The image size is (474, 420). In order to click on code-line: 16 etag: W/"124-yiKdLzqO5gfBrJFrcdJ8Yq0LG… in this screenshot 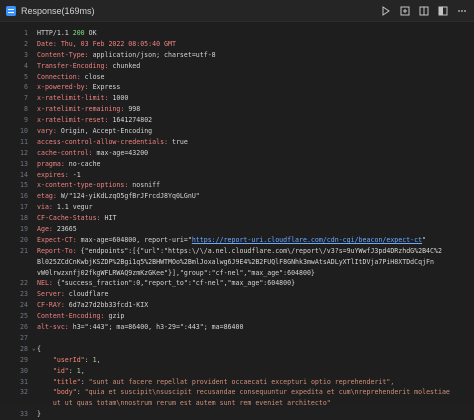, I will do `click(237, 196)`.